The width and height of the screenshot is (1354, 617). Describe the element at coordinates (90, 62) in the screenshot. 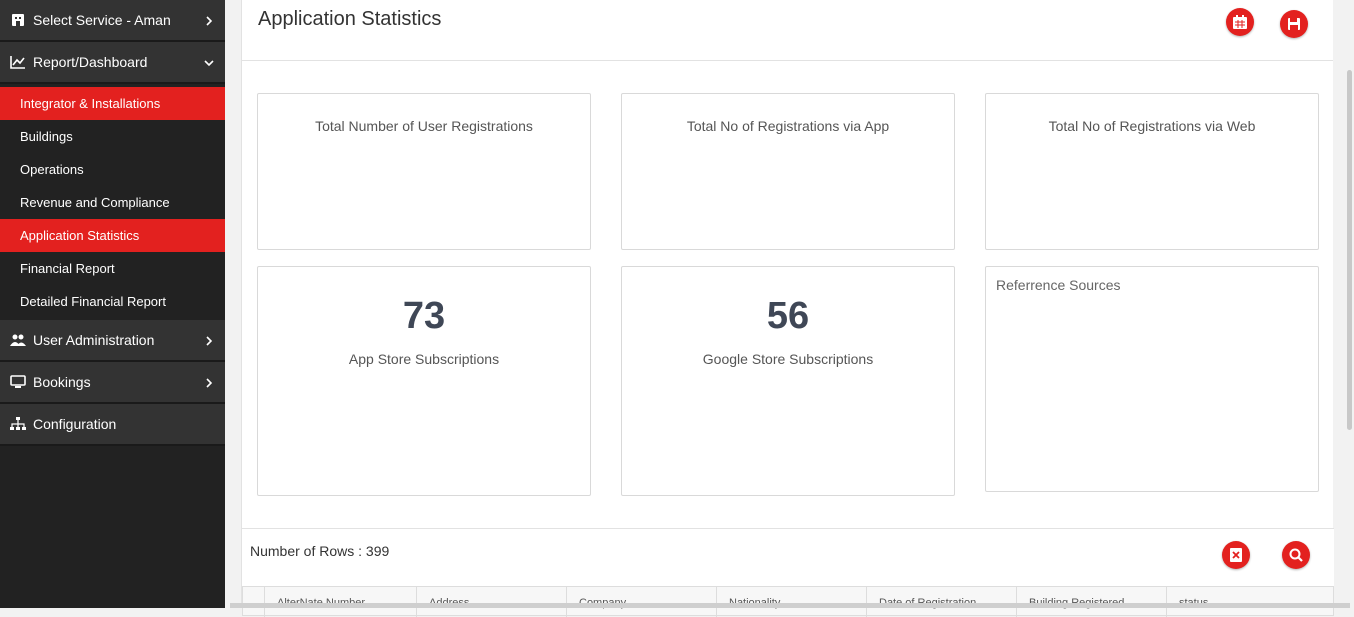

I see `nav-report-dashboard-label: Report/Dashboard` at that location.